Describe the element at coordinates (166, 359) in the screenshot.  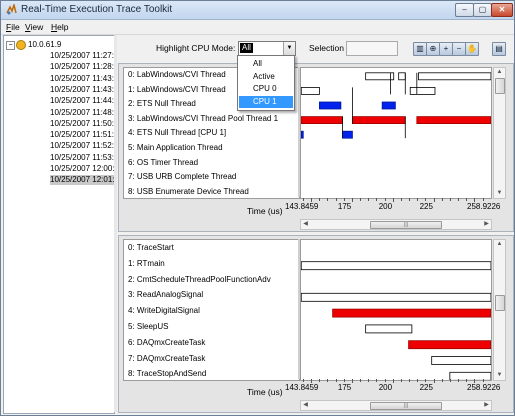
I see `row-label: 7: DAQmxCreateTask` at that location.